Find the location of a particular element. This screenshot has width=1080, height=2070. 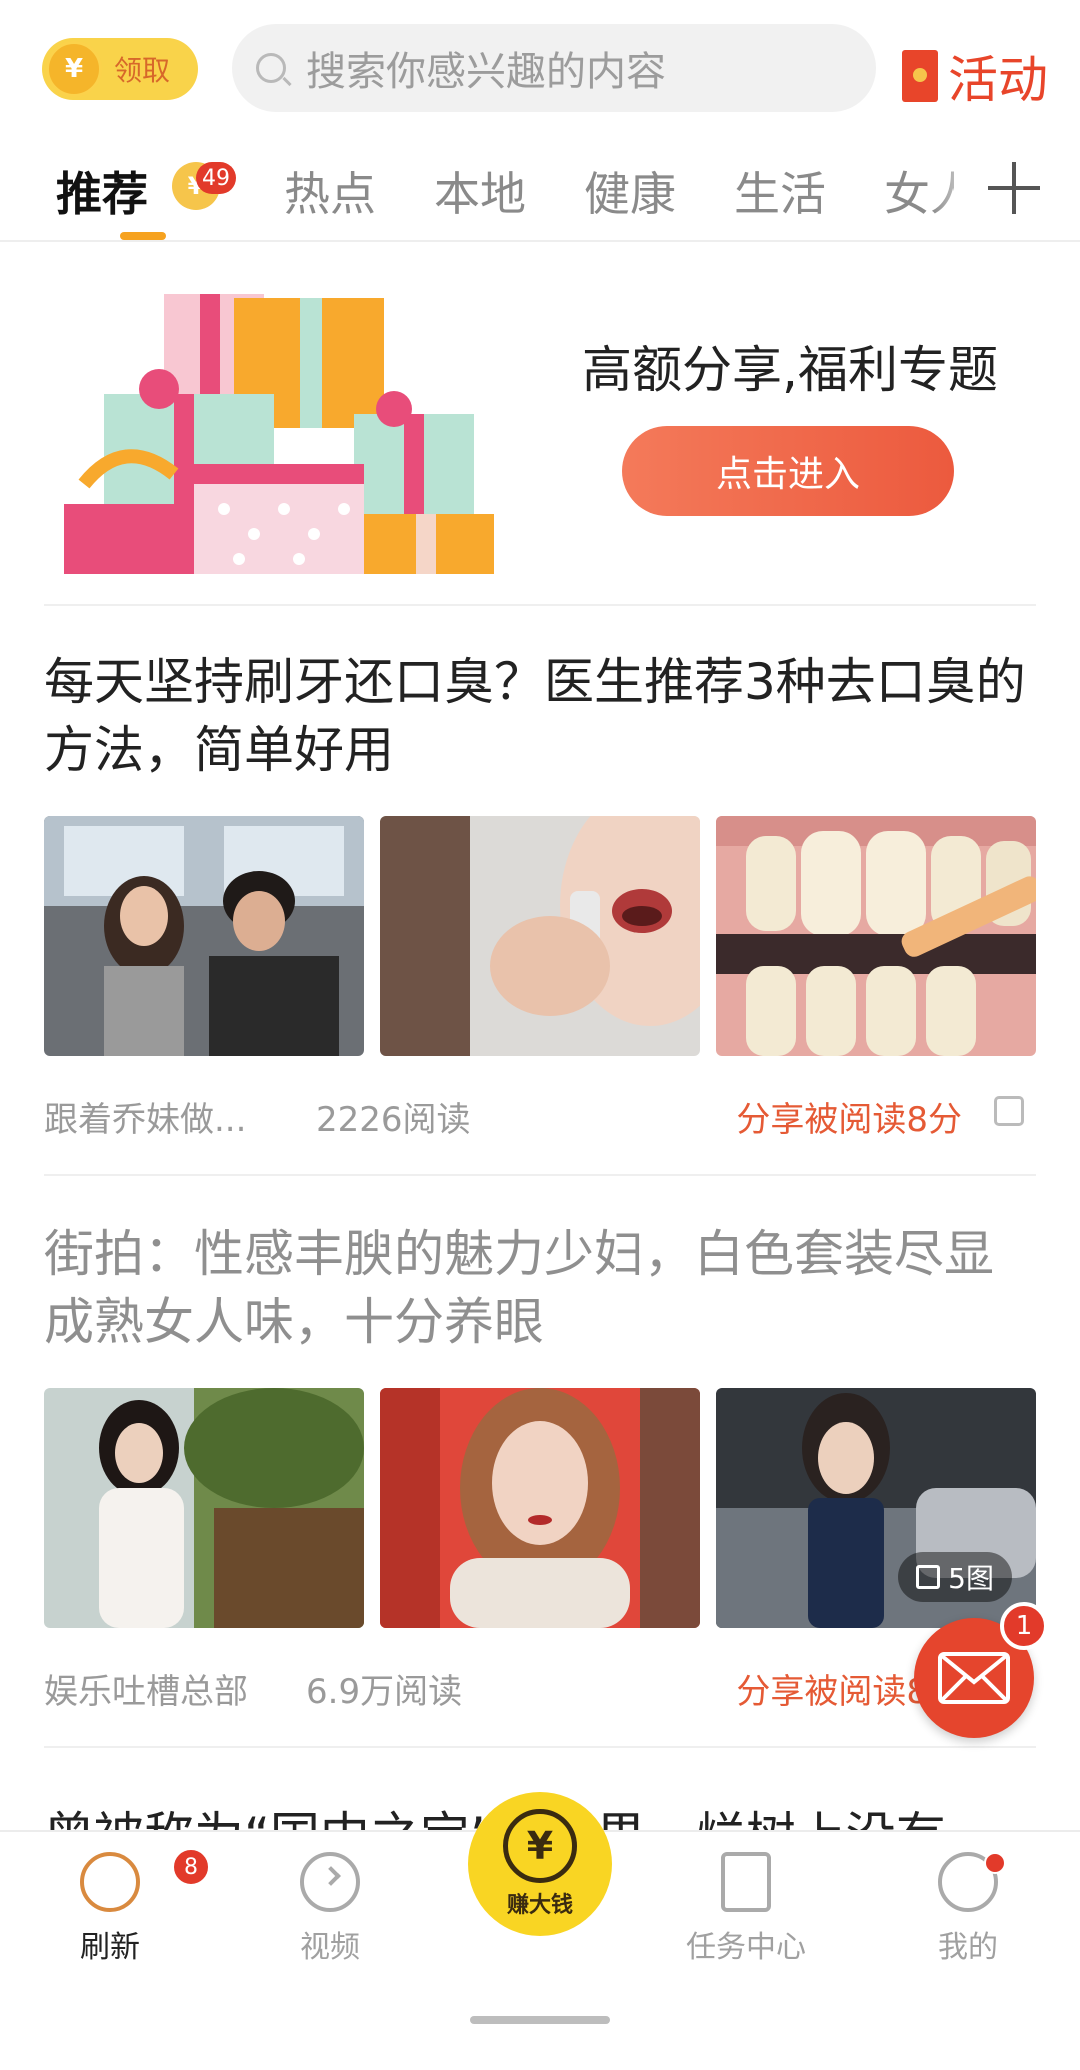

thumbnail-teeth is located at coordinates (876, 936).